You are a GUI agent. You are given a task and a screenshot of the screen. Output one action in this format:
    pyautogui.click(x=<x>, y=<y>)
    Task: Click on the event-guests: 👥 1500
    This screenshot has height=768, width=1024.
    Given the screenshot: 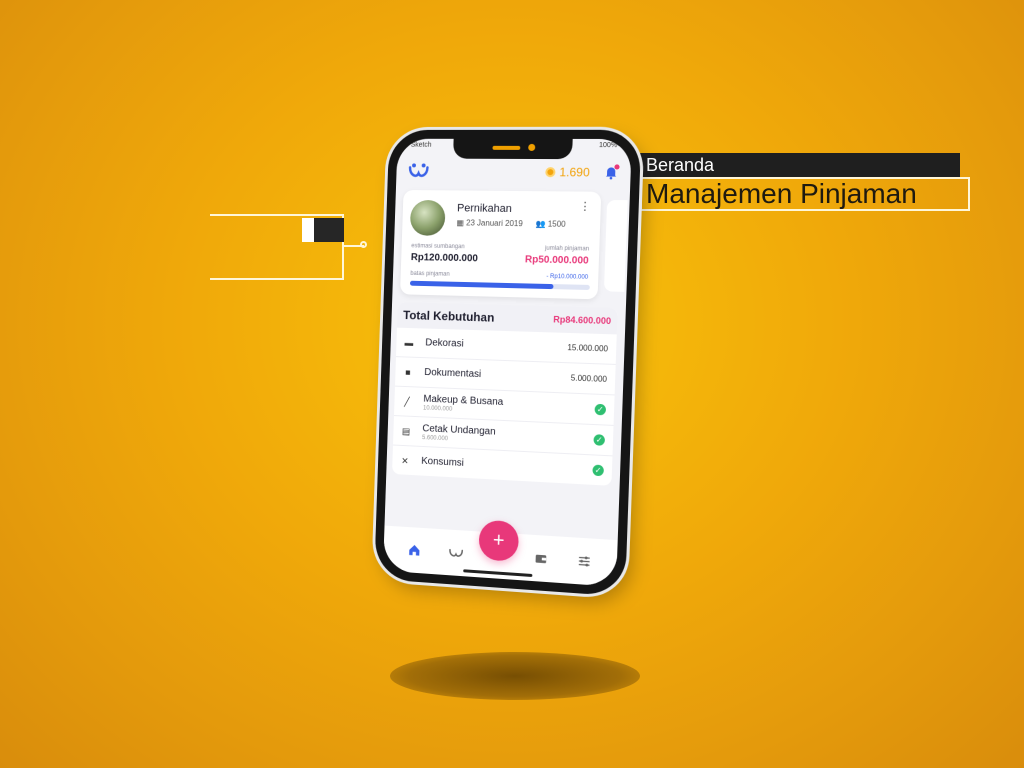 What is the action you would take?
    pyautogui.click(x=550, y=223)
    